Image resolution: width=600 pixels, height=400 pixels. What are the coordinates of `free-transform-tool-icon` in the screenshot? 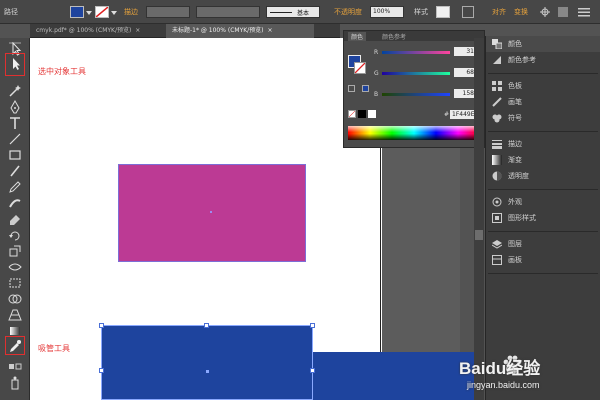 It's located at (15, 283).